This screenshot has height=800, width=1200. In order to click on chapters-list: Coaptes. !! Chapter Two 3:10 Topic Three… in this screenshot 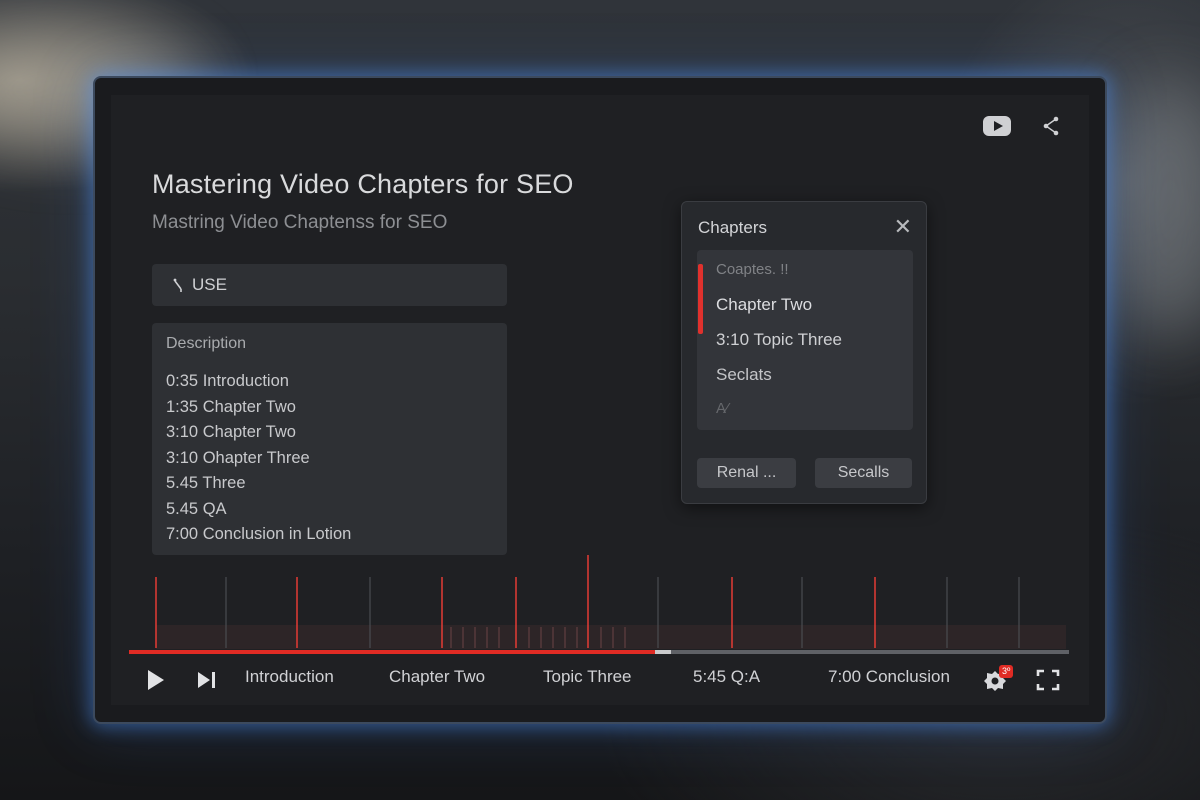, I will do `click(805, 340)`.